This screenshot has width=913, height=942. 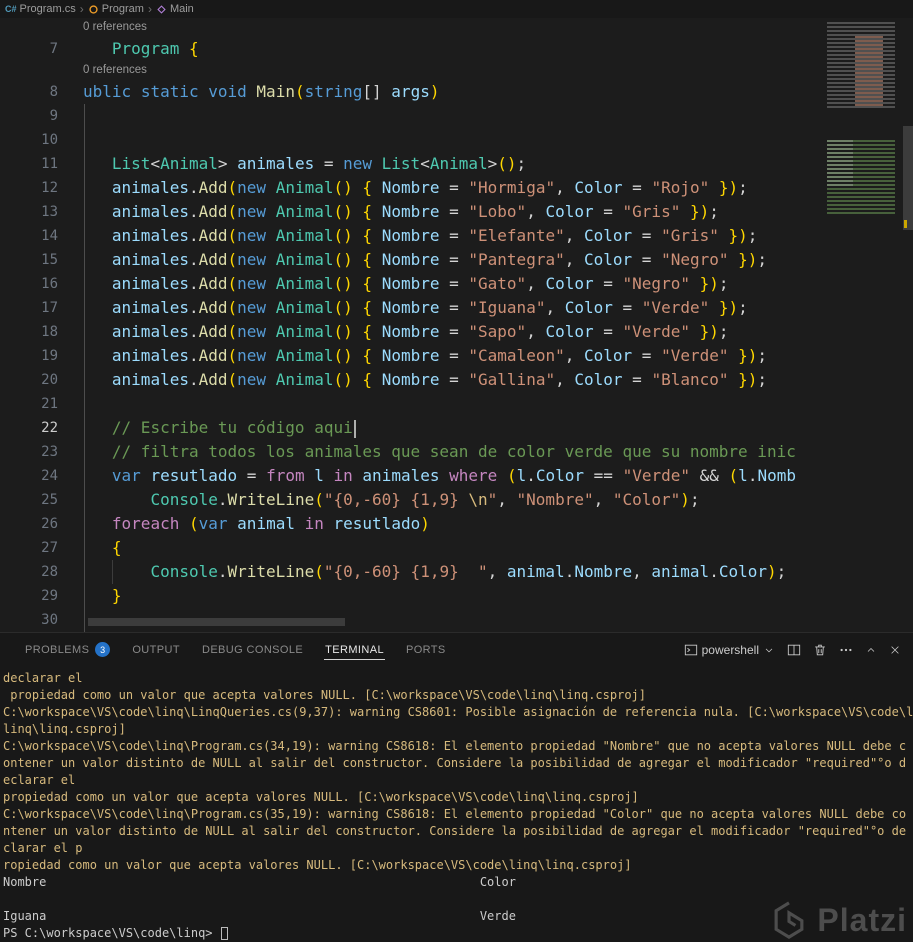 I want to click on breadcrumb-class: Program, so click(x=116, y=9).